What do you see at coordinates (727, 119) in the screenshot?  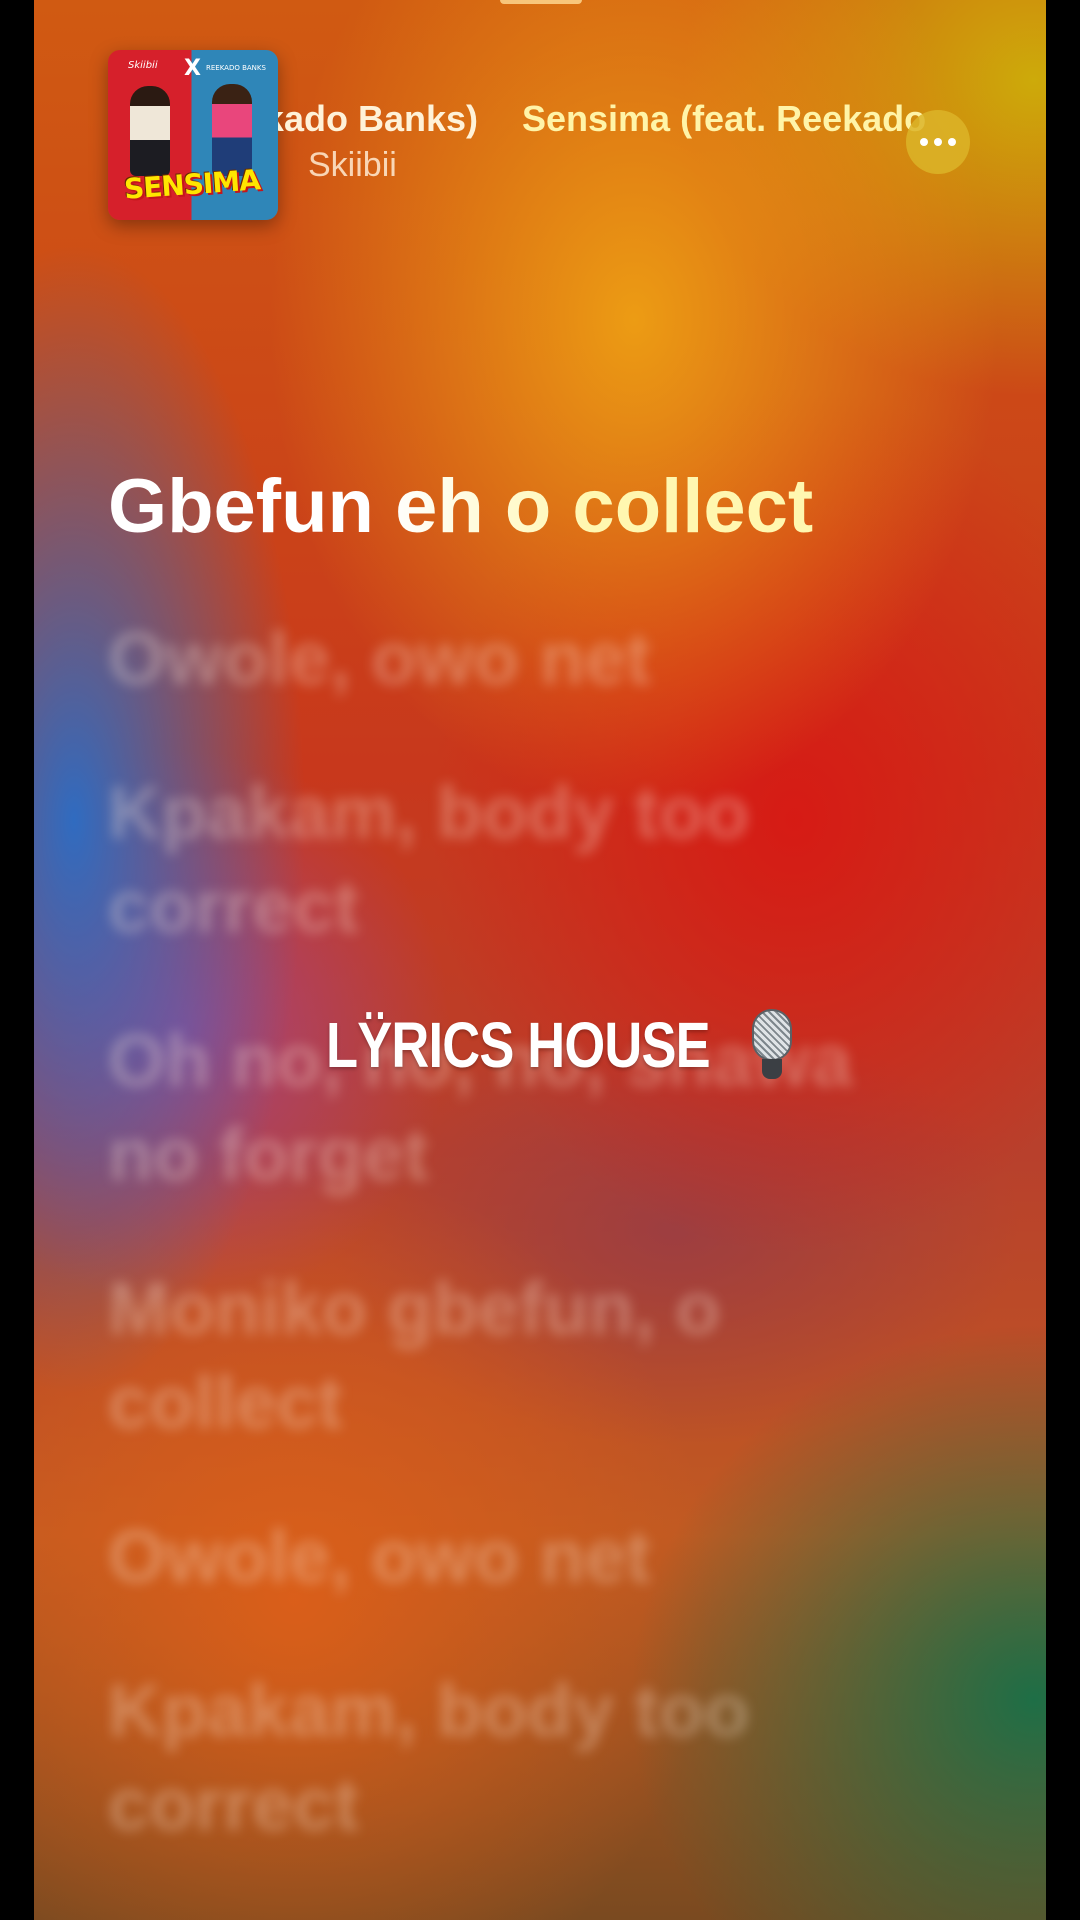 I see `song-title: Sensima (feat. Reekado Banks)` at bounding box center [727, 119].